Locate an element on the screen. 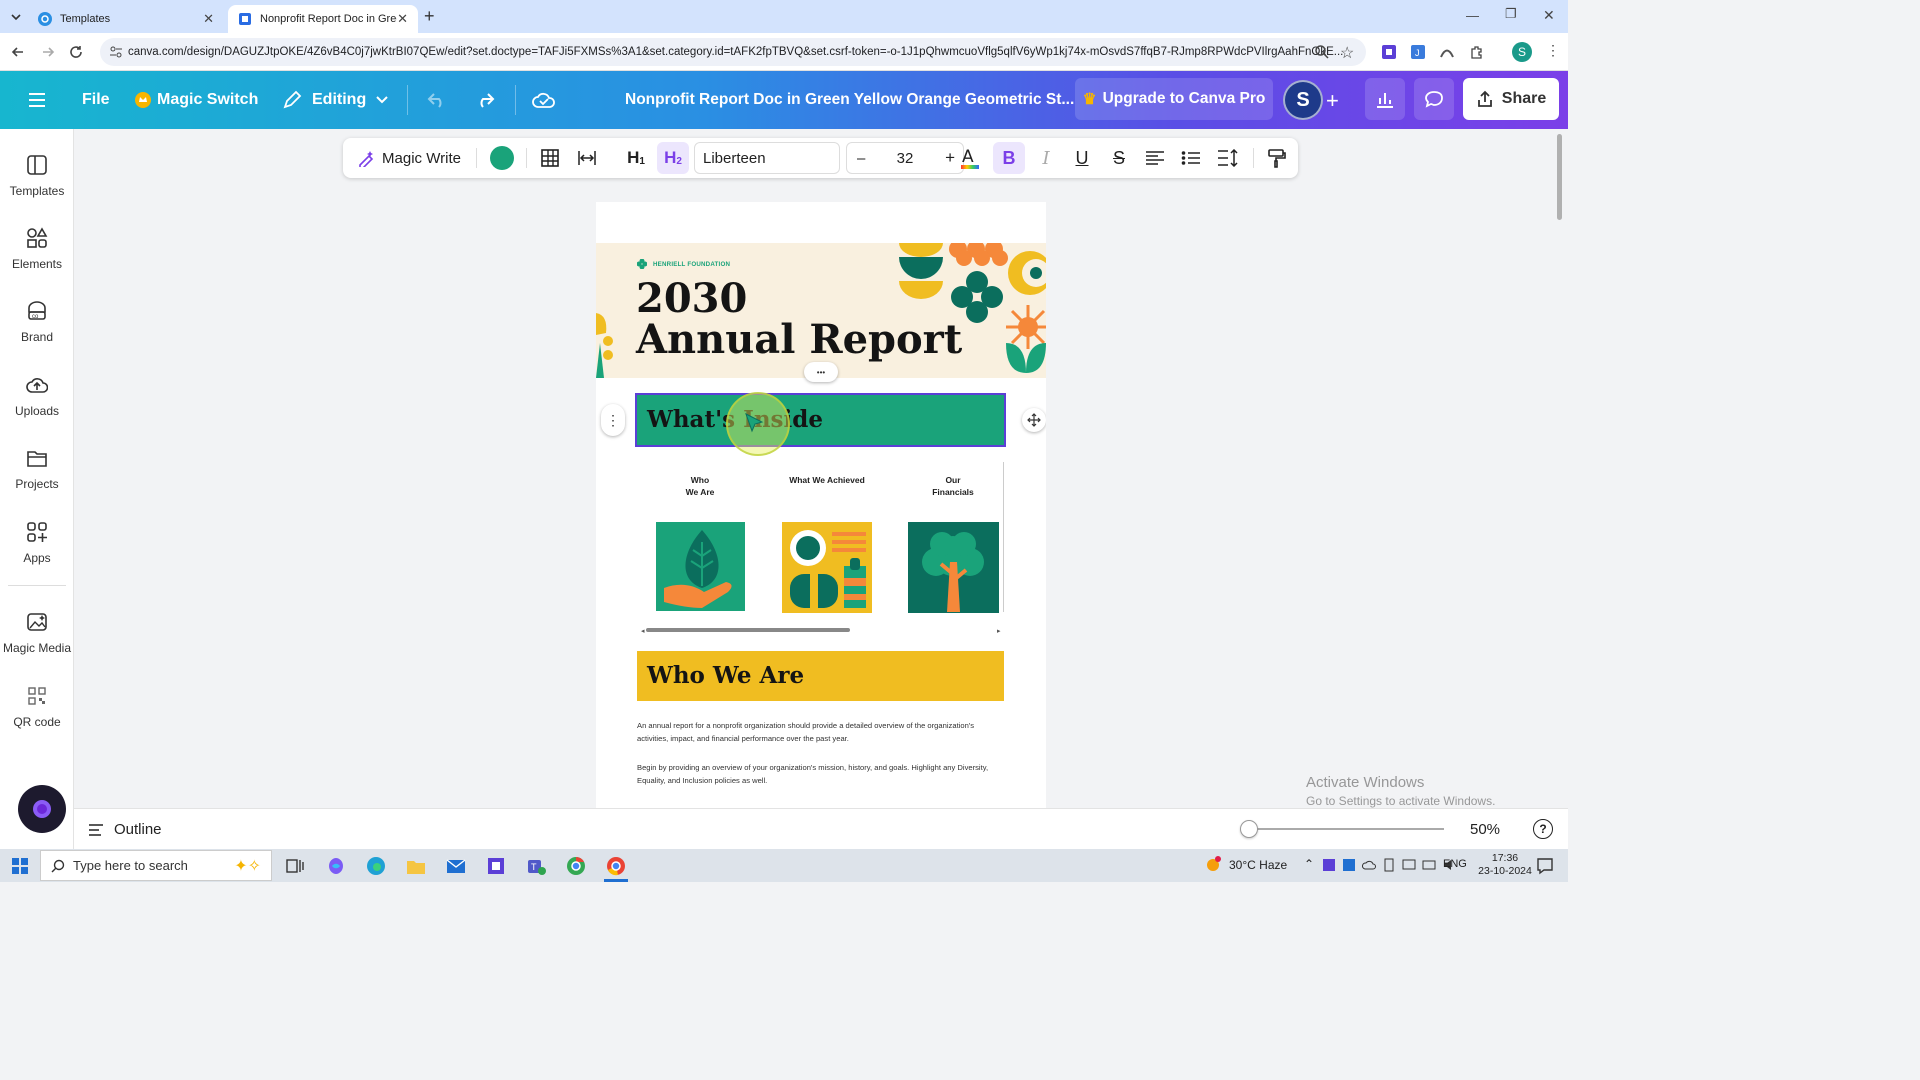 The image size is (1920, 1080). zoom-icon is located at coordinates (1322, 52).